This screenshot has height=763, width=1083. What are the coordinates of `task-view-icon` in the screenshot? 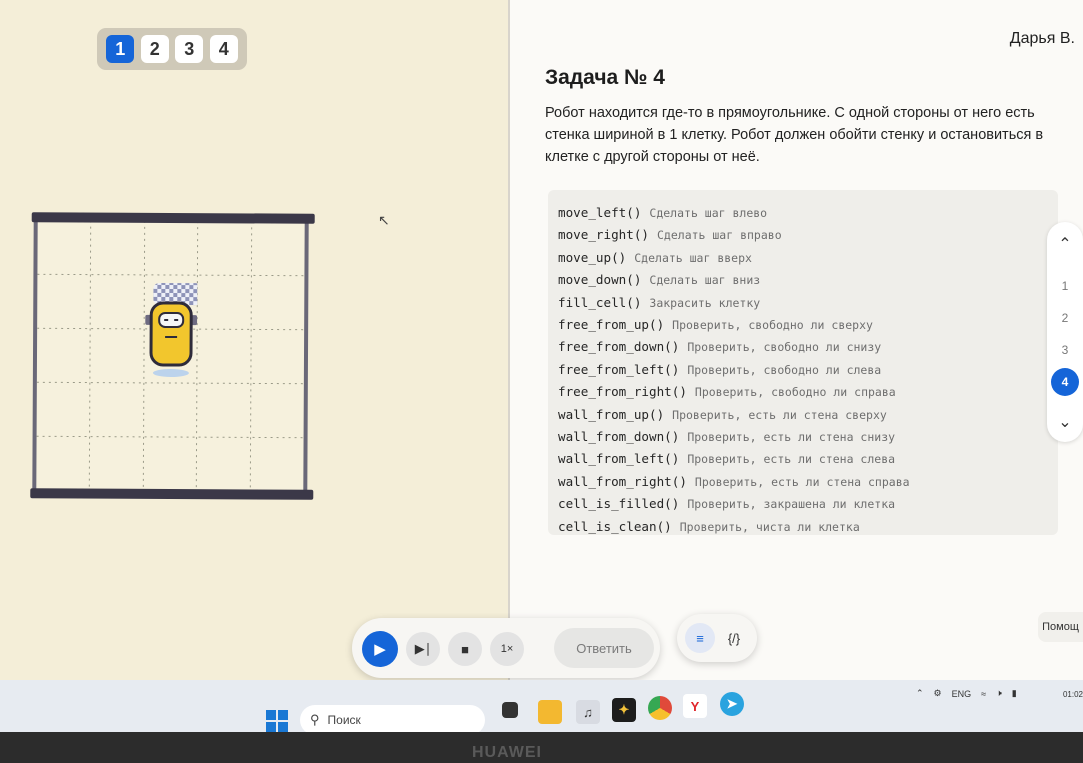 It's located at (510, 710).